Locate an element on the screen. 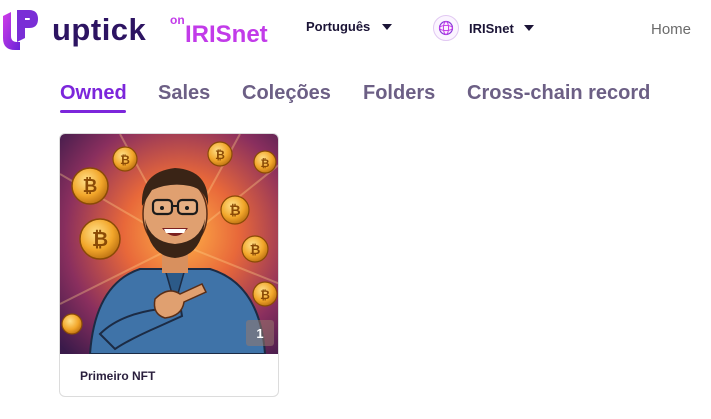 This screenshot has width=711, height=419. tab-sales: Sales is located at coordinates (184, 93).